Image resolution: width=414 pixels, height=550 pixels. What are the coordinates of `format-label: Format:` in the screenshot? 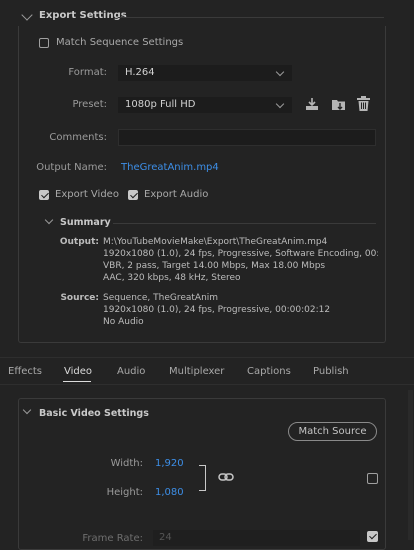 It's located at (87, 72).